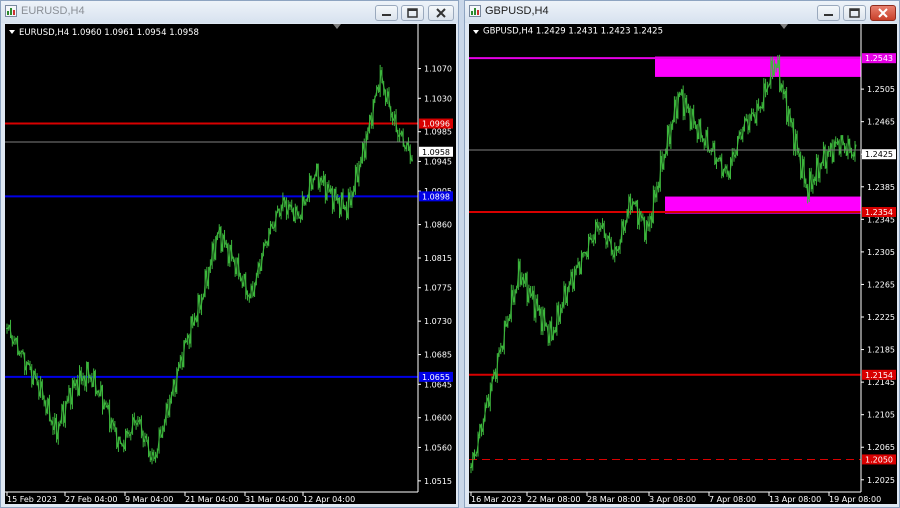  Describe the element at coordinates (855, 499) in the screenshot. I see `time-tick-label: 19 Apr 08:00` at that location.